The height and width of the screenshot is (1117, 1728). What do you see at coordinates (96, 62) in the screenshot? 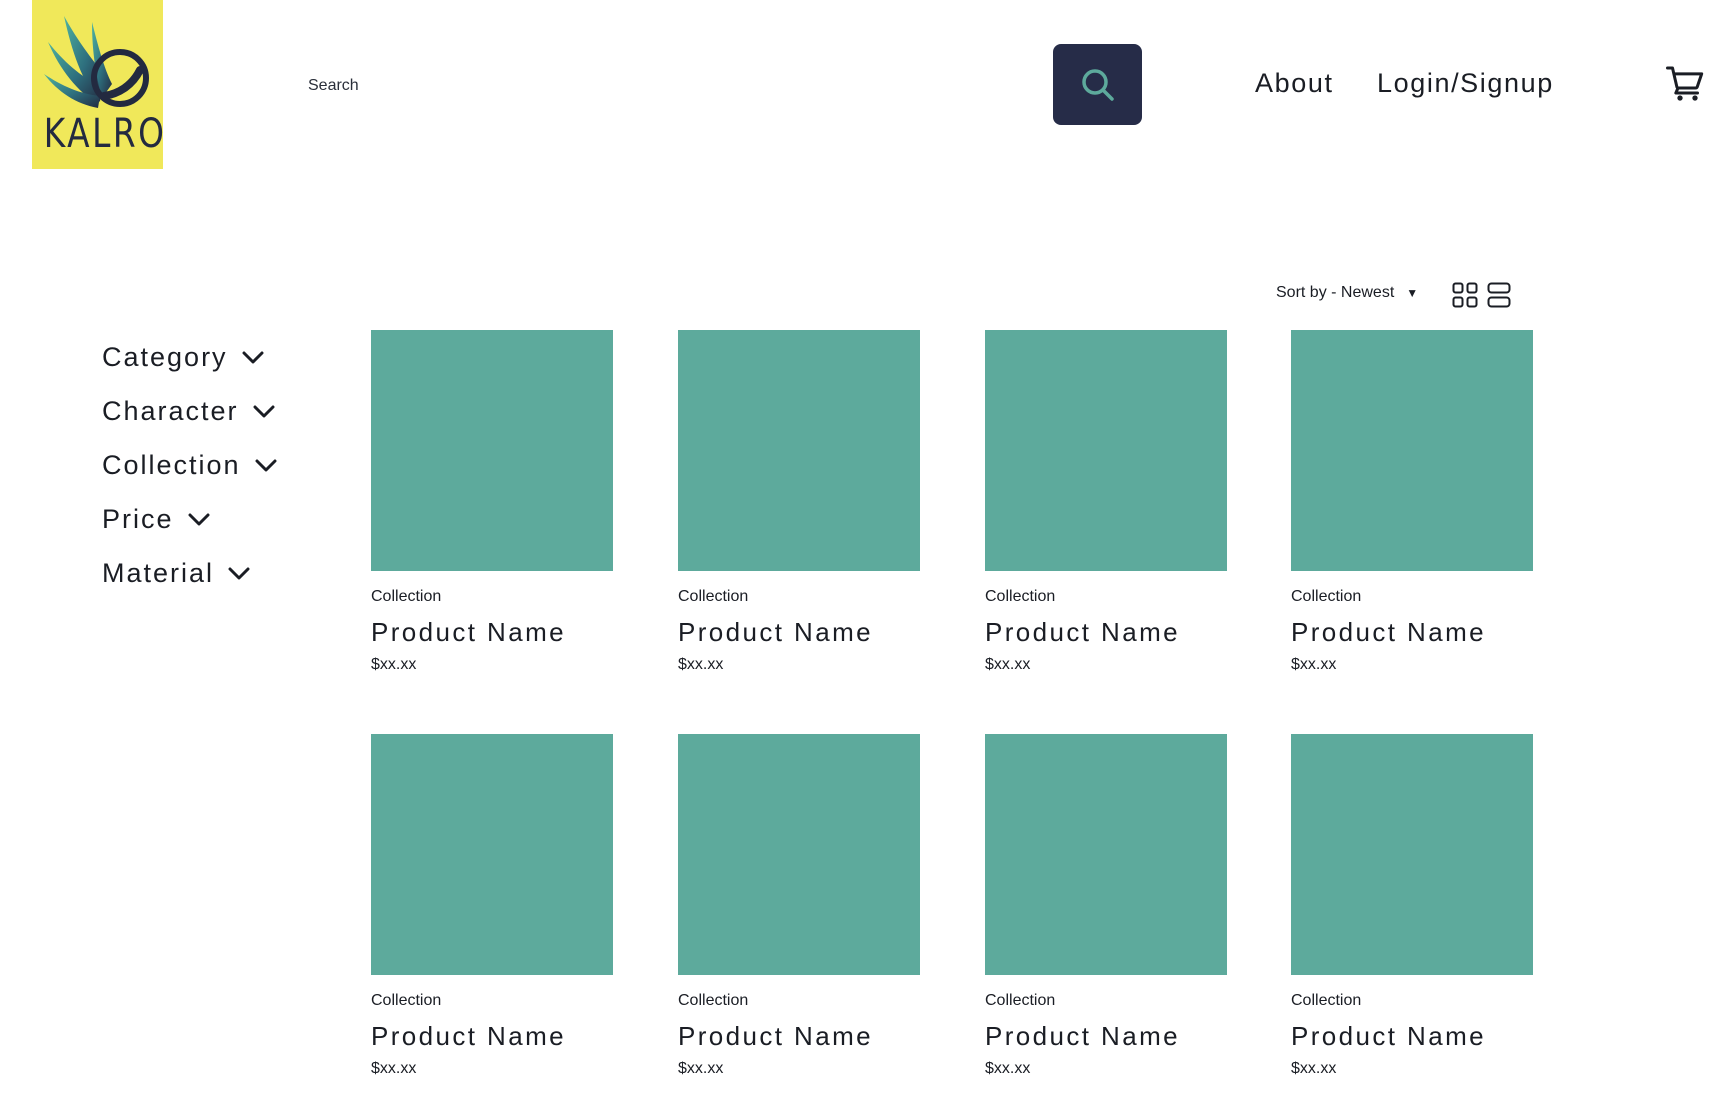
I see `wing-logo-icon` at bounding box center [96, 62].